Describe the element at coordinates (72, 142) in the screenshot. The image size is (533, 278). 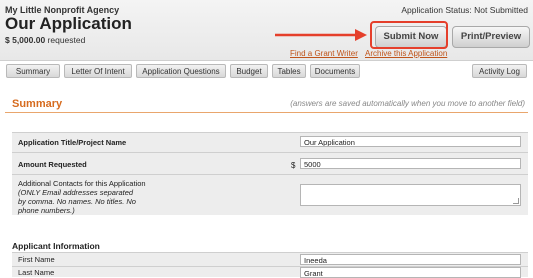
I see `project-name-label: Application Title/Project Name` at that location.